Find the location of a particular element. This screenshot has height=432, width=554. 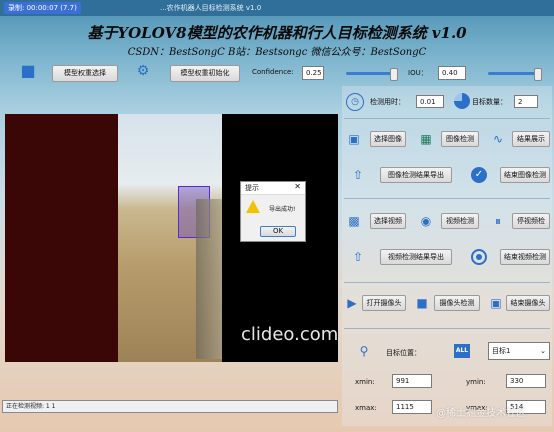

video-frame is located at coordinates (170, 238).